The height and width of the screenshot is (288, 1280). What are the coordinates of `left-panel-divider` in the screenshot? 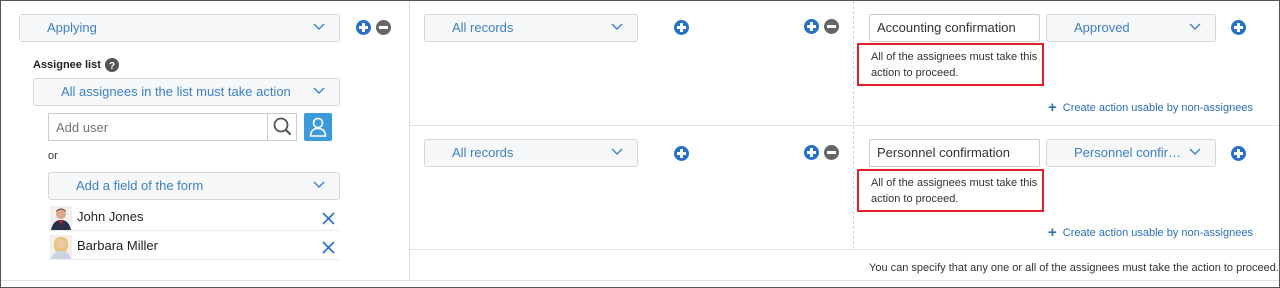 It's located at (409, 140).